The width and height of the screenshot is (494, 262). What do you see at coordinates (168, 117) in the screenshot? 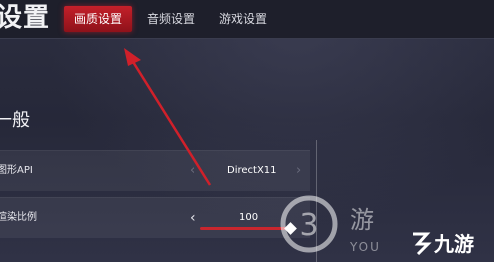
I see `annotation-arrow-icon` at bounding box center [168, 117].